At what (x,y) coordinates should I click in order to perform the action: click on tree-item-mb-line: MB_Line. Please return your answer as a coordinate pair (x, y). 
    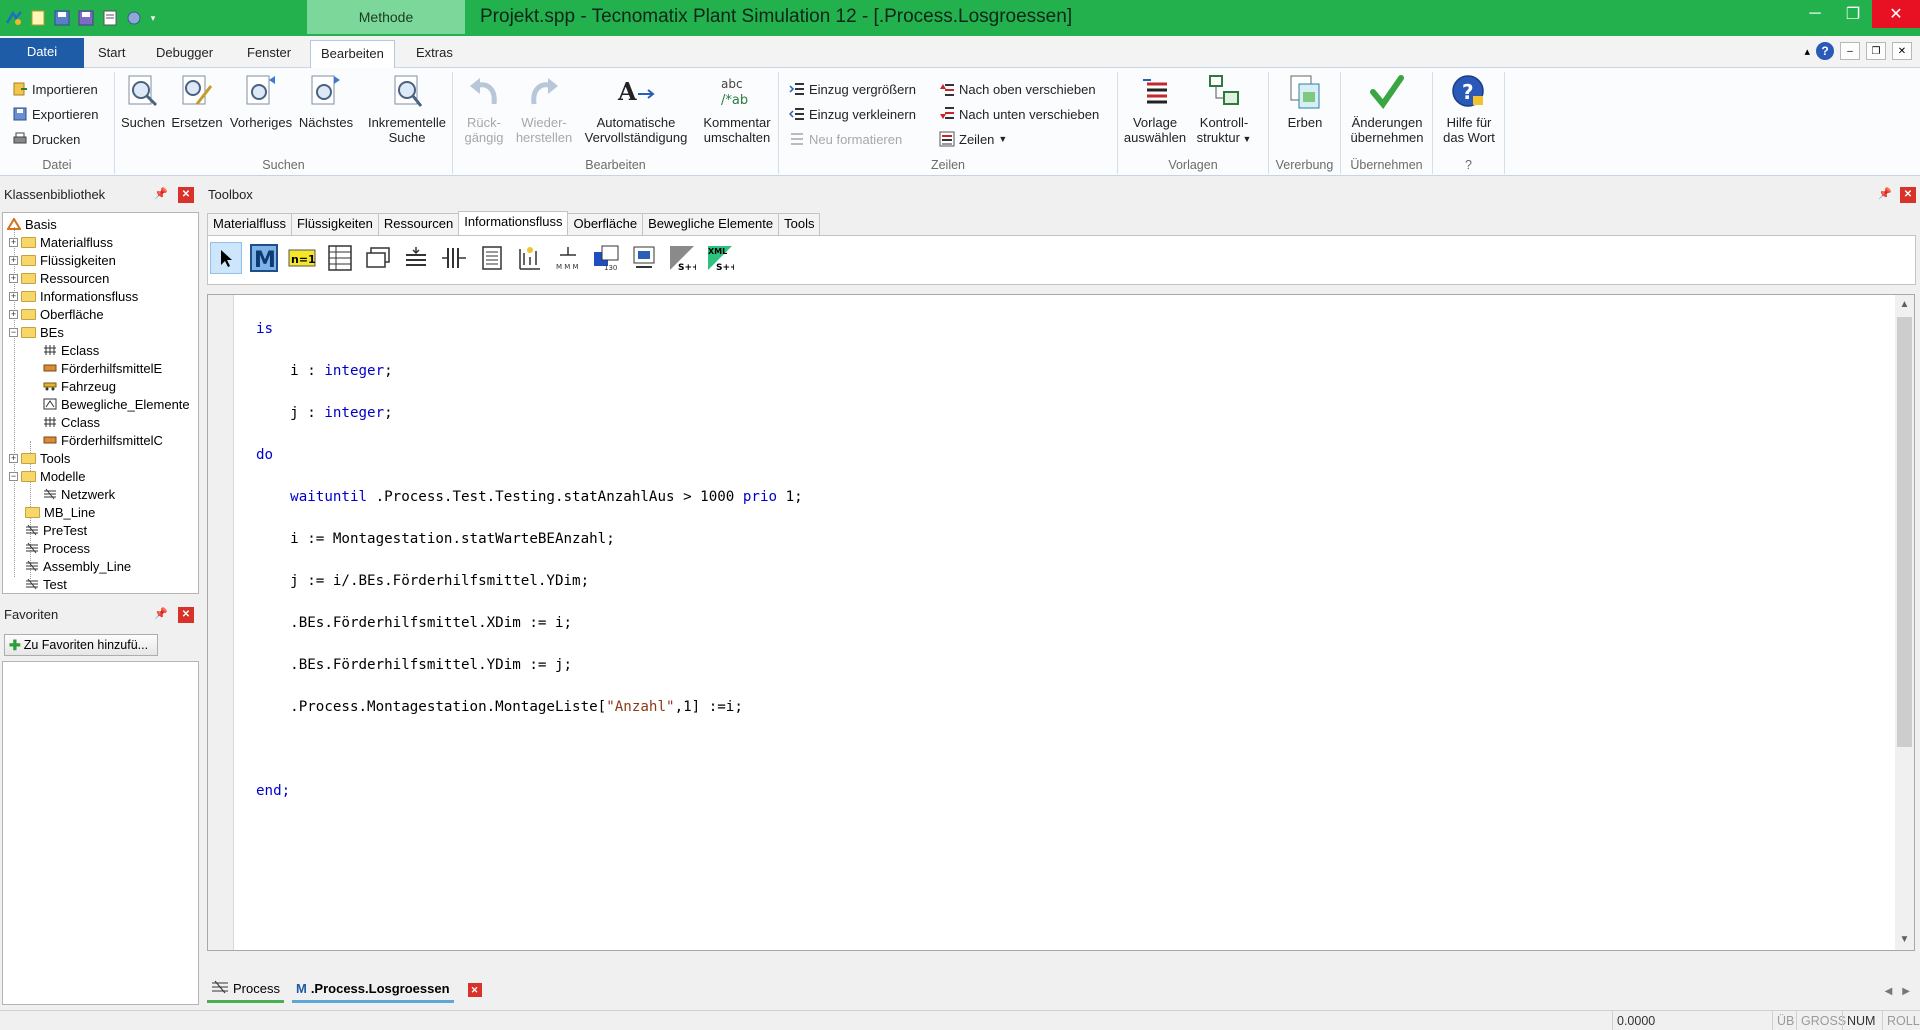
    Looking at the image, I should click on (60, 512).